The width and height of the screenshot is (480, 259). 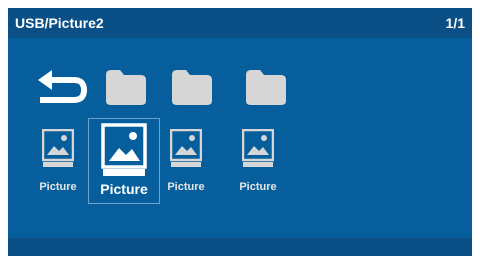 What do you see at coordinates (240, 247) in the screenshot?
I see `footer-bar` at bounding box center [240, 247].